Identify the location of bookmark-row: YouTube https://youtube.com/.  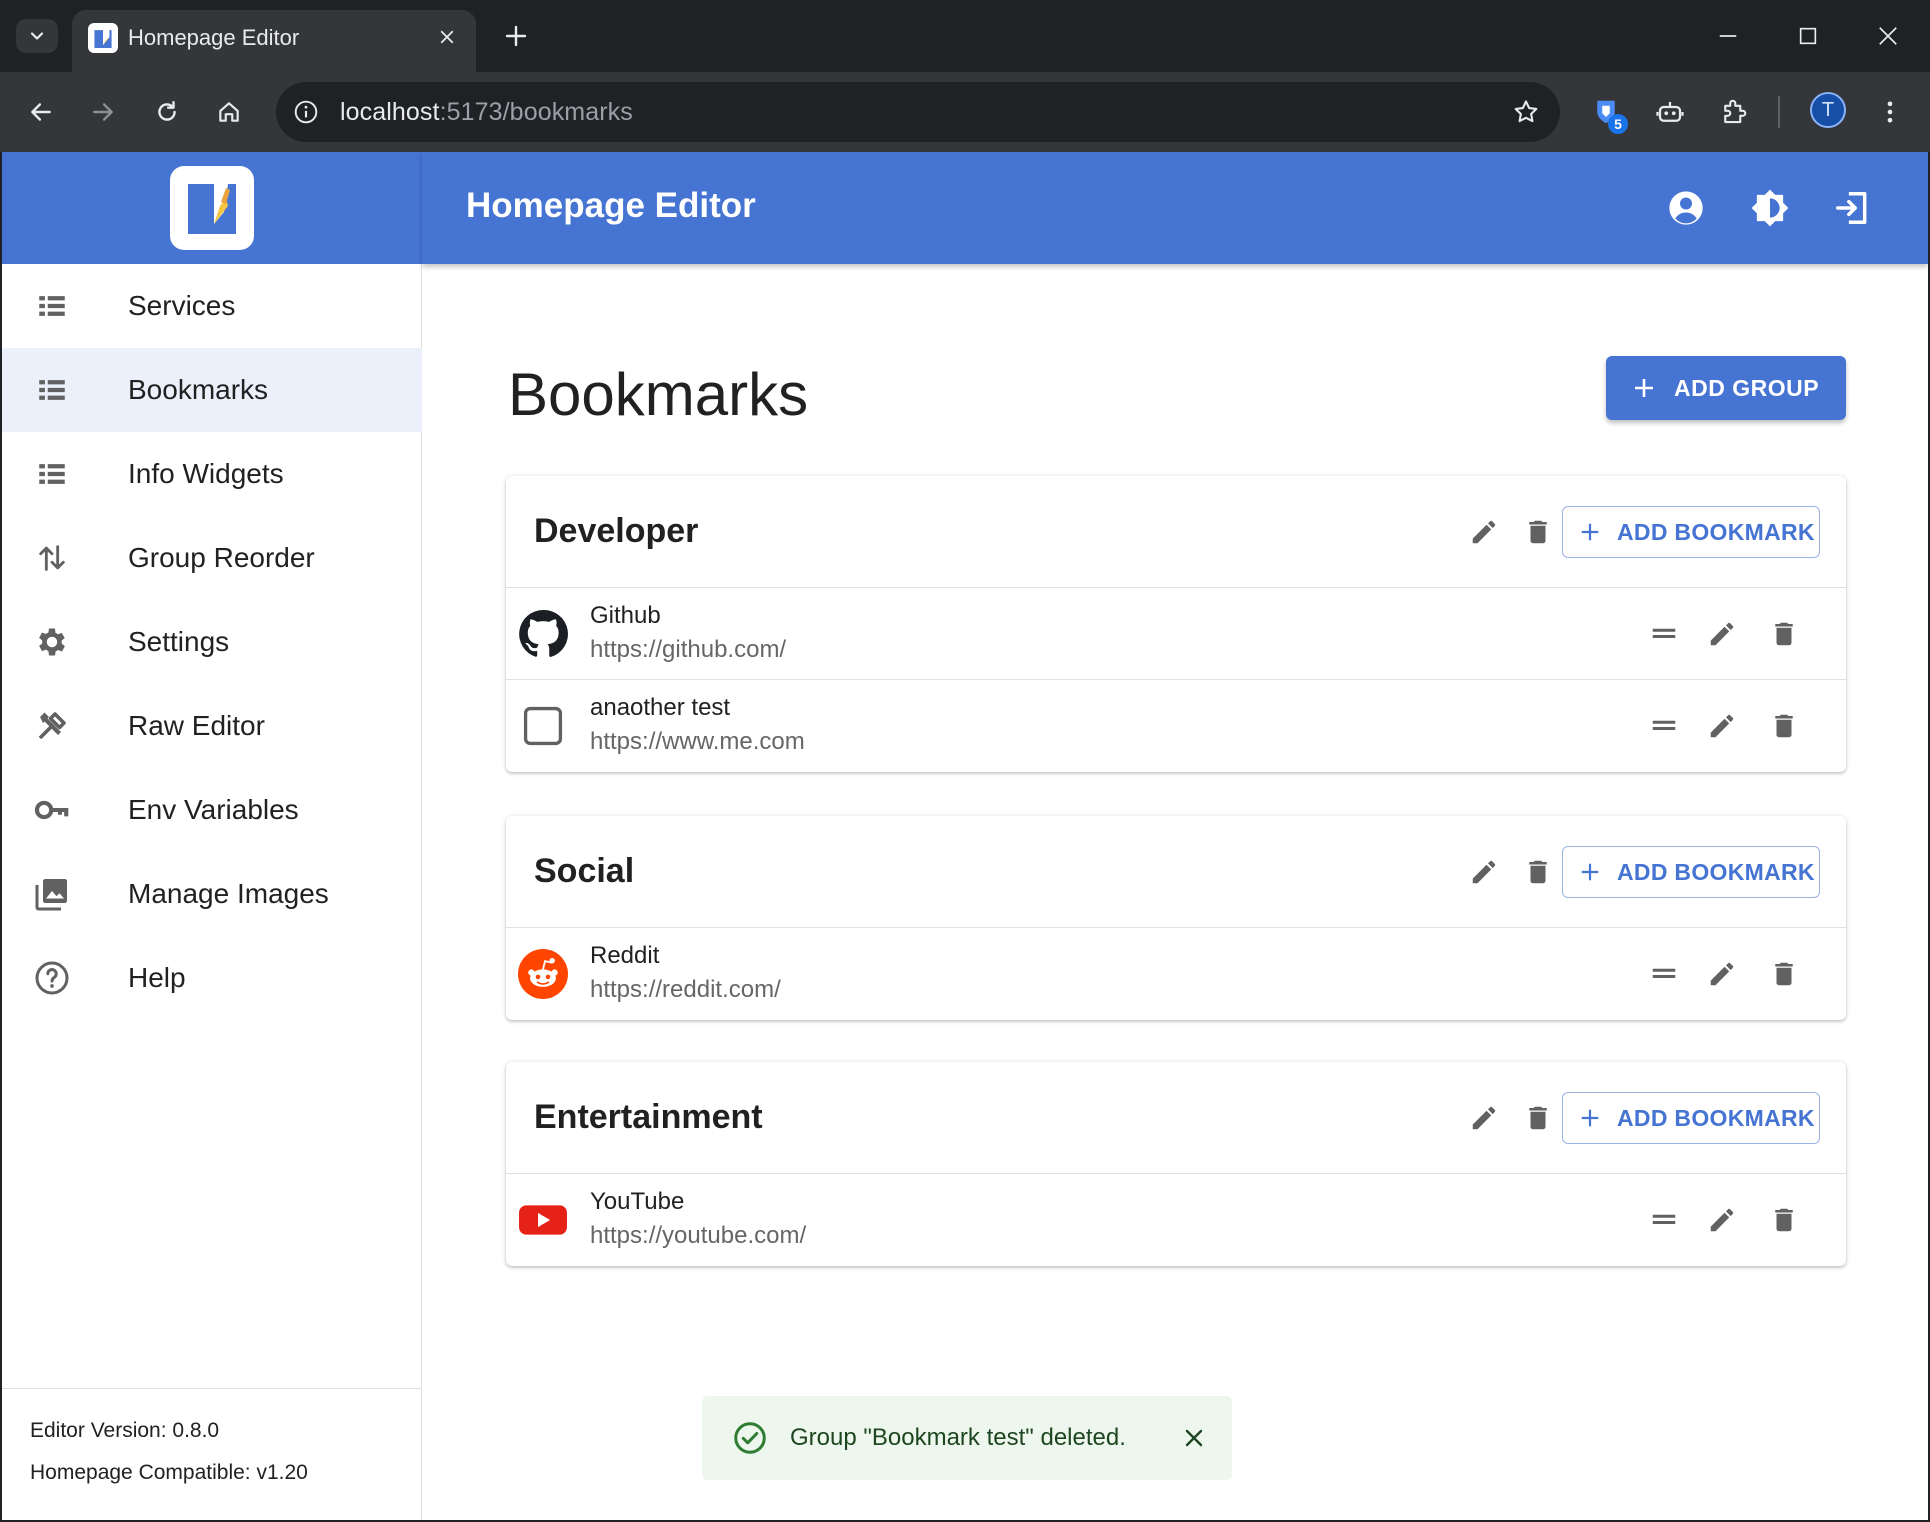
(1176, 1220).